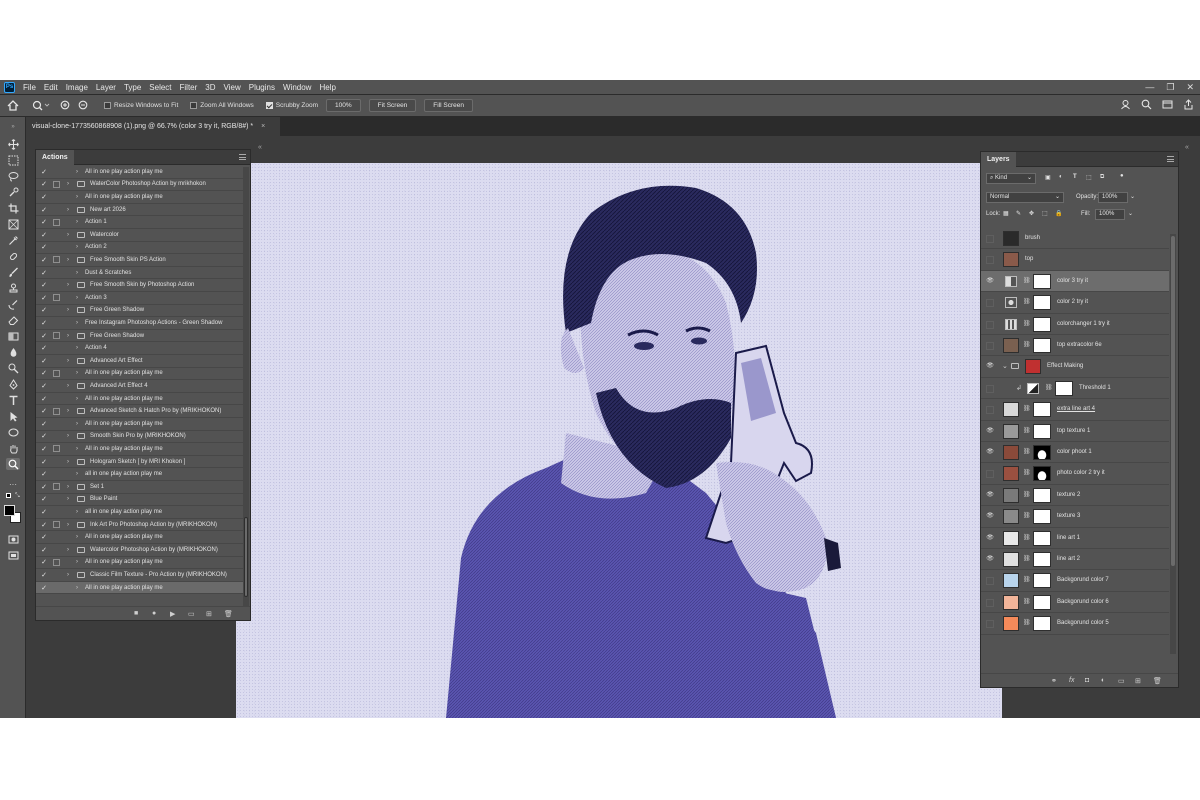  I want to click on add-mask-icon: ◘, so click(1087, 680).